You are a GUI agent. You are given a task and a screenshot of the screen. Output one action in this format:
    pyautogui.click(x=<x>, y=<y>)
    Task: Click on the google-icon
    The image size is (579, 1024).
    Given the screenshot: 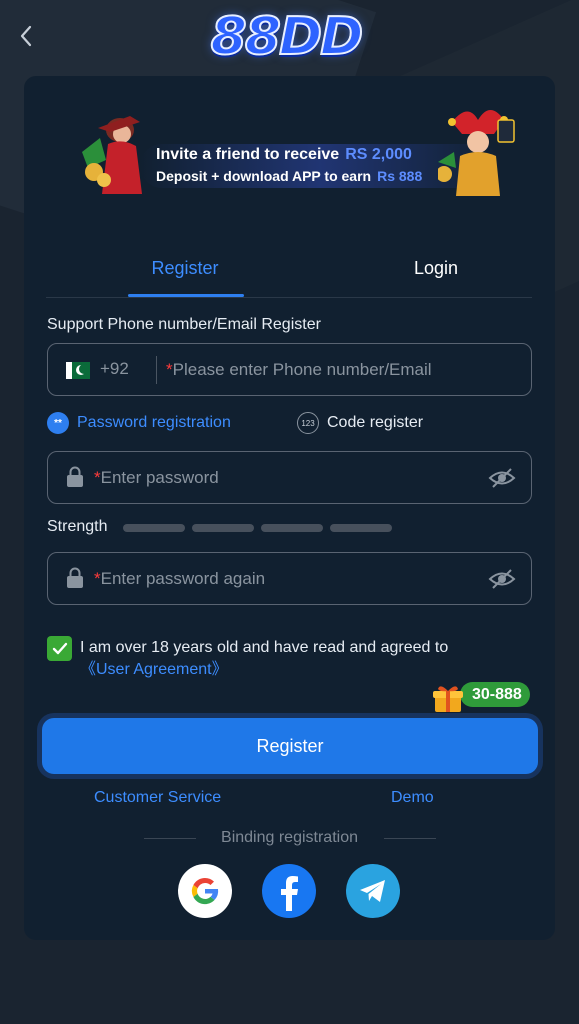 What is the action you would take?
    pyautogui.click(x=205, y=891)
    